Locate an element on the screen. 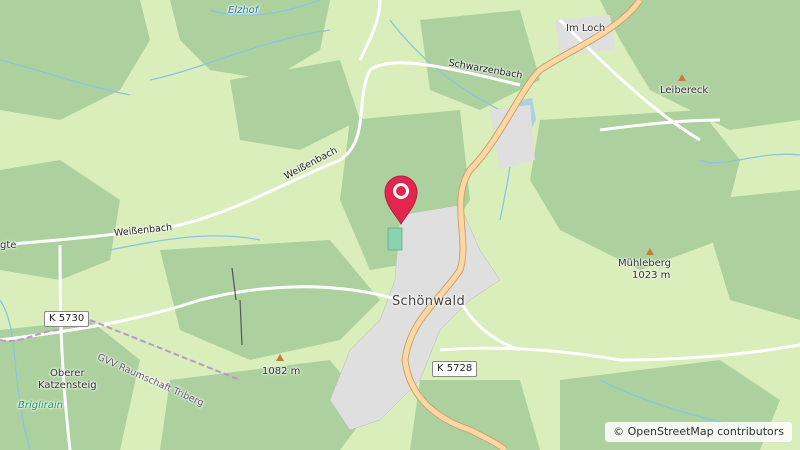  sports-pitch is located at coordinates (395, 239).